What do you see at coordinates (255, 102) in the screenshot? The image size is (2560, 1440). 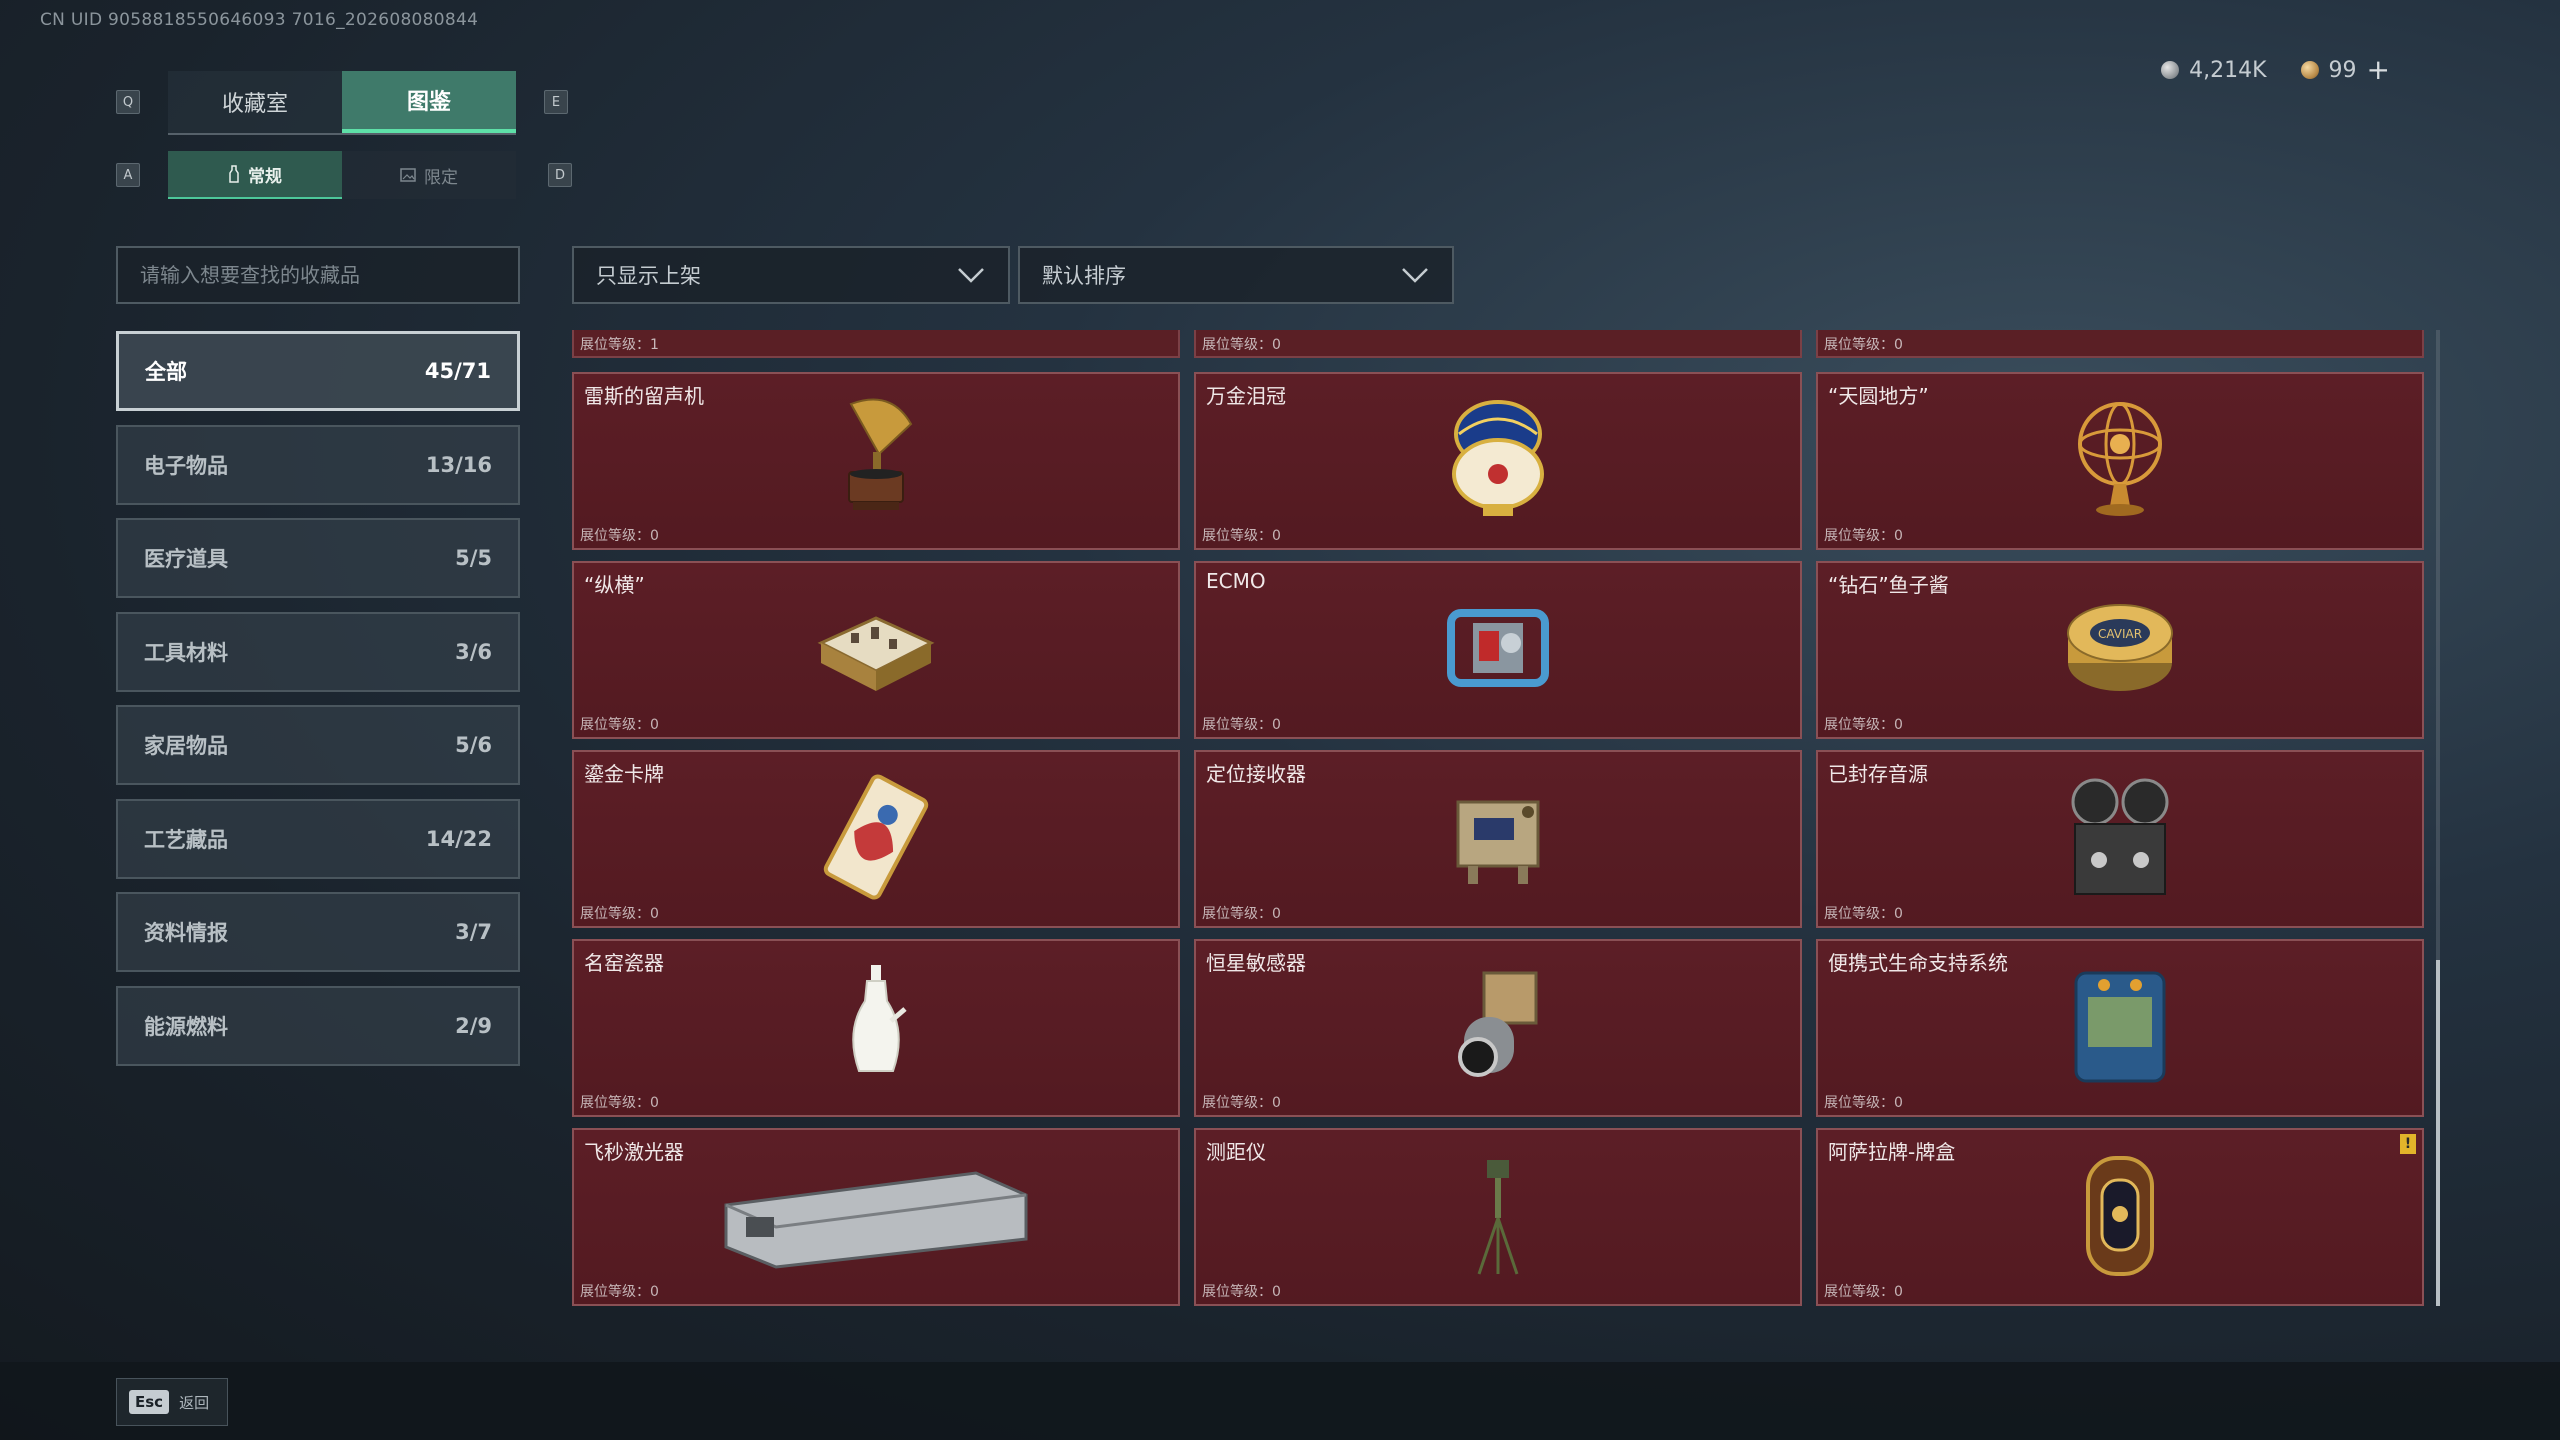 I see `tab-collection-room: 收藏室` at bounding box center [255, 102].